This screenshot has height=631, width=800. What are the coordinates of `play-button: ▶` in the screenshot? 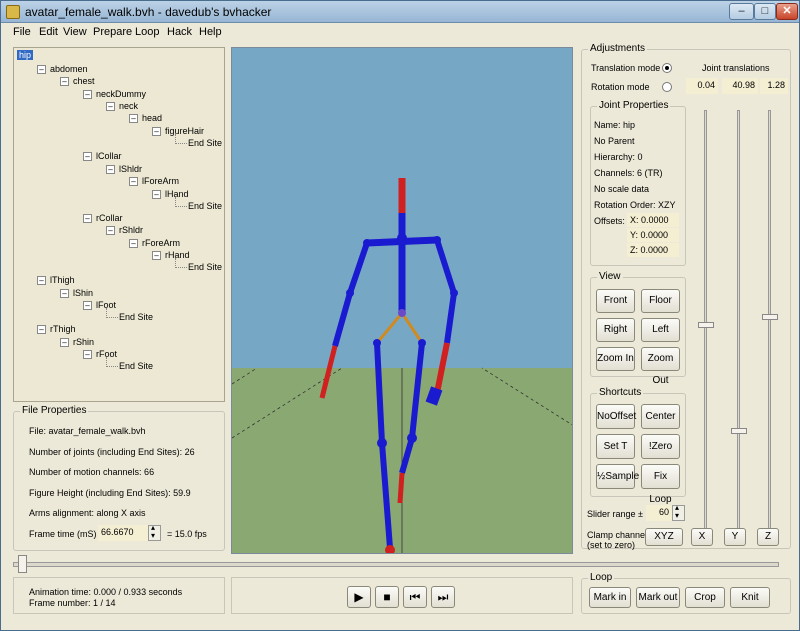 It's located at (359, 597).